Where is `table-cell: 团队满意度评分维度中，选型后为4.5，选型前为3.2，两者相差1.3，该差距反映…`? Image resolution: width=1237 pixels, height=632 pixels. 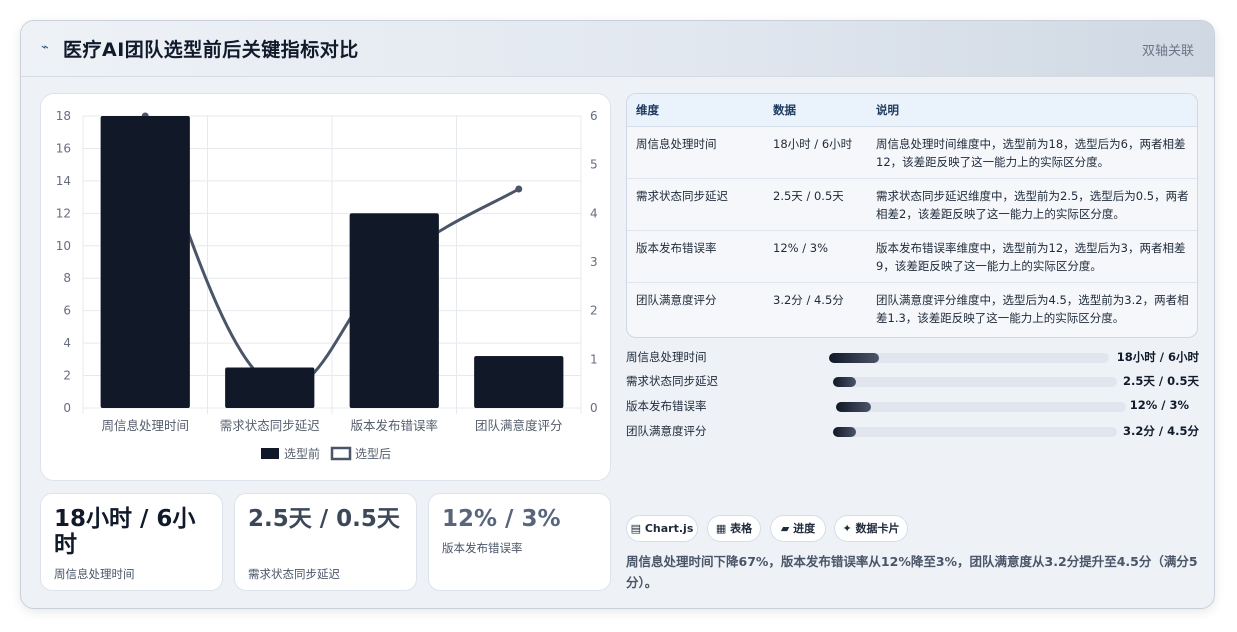
table-cell: 团队满意度评分维度中，选型后为4.5，选型前为3.2，两者相差1.3，该差距反映… is located at coordinates (1032, 309).